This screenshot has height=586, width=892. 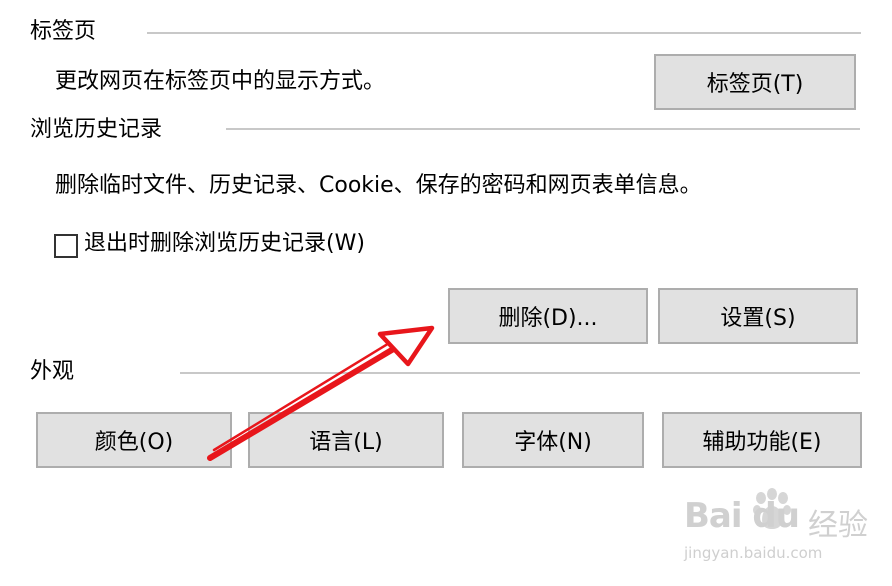 I want to click on delete-on-exit-checkbox, so click(x=66, y=246).